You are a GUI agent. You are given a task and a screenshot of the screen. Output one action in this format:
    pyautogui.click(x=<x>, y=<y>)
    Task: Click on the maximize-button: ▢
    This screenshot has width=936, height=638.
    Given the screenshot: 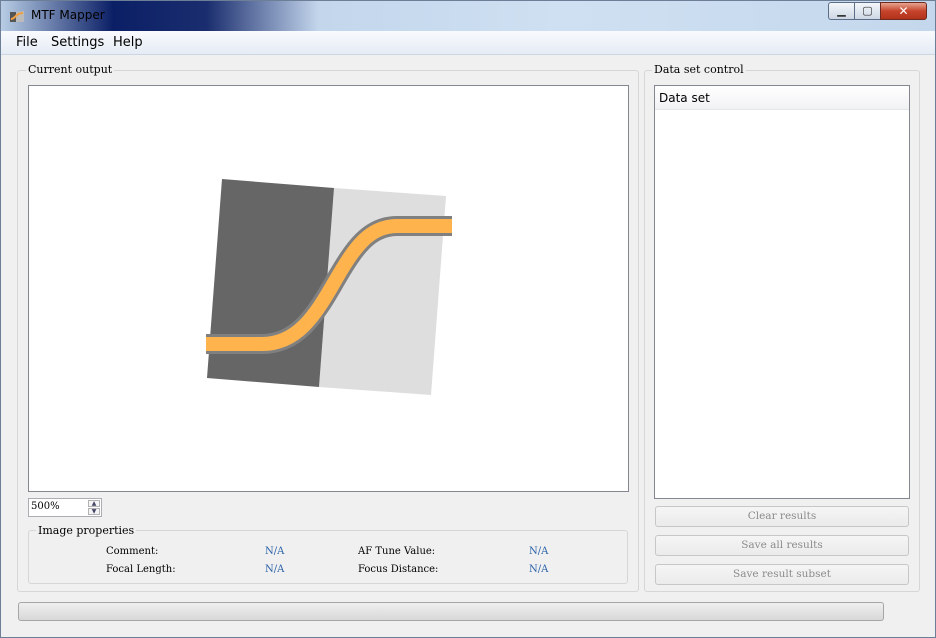 What is the action you would take?
    pyautogui.click(x=867, y=11)
    